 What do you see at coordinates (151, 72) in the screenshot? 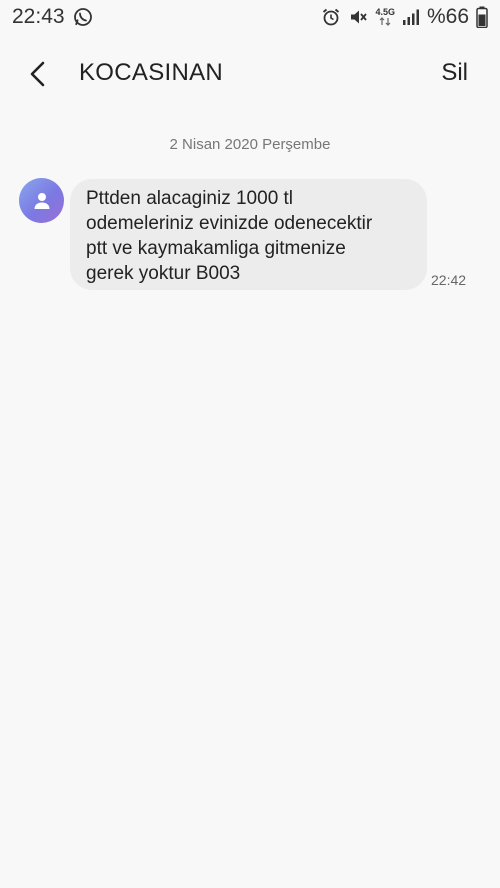
I see `conversation-title: KOCASINAN` at bounding box center [151, 72].